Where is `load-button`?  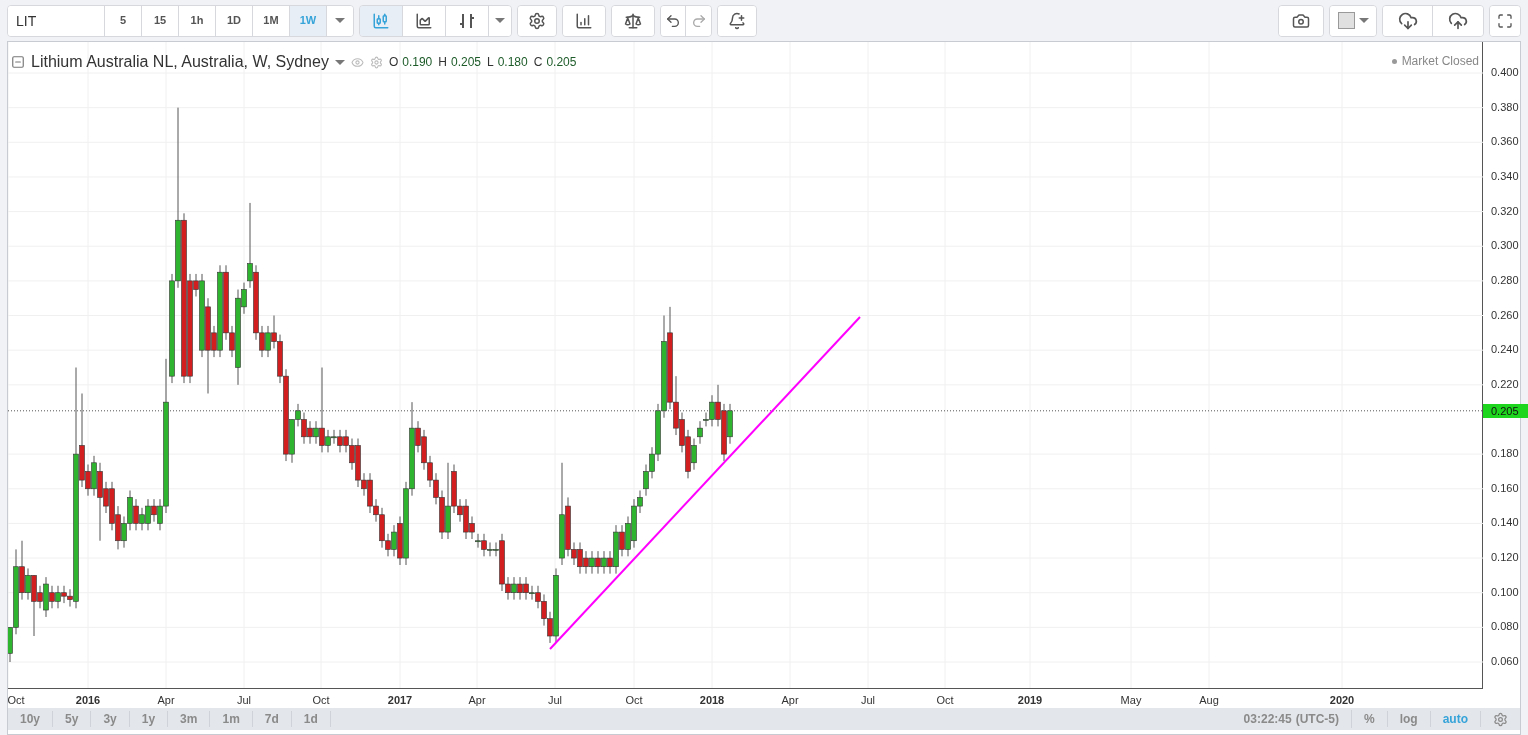 load-button is located at coordinates (1408, 20).